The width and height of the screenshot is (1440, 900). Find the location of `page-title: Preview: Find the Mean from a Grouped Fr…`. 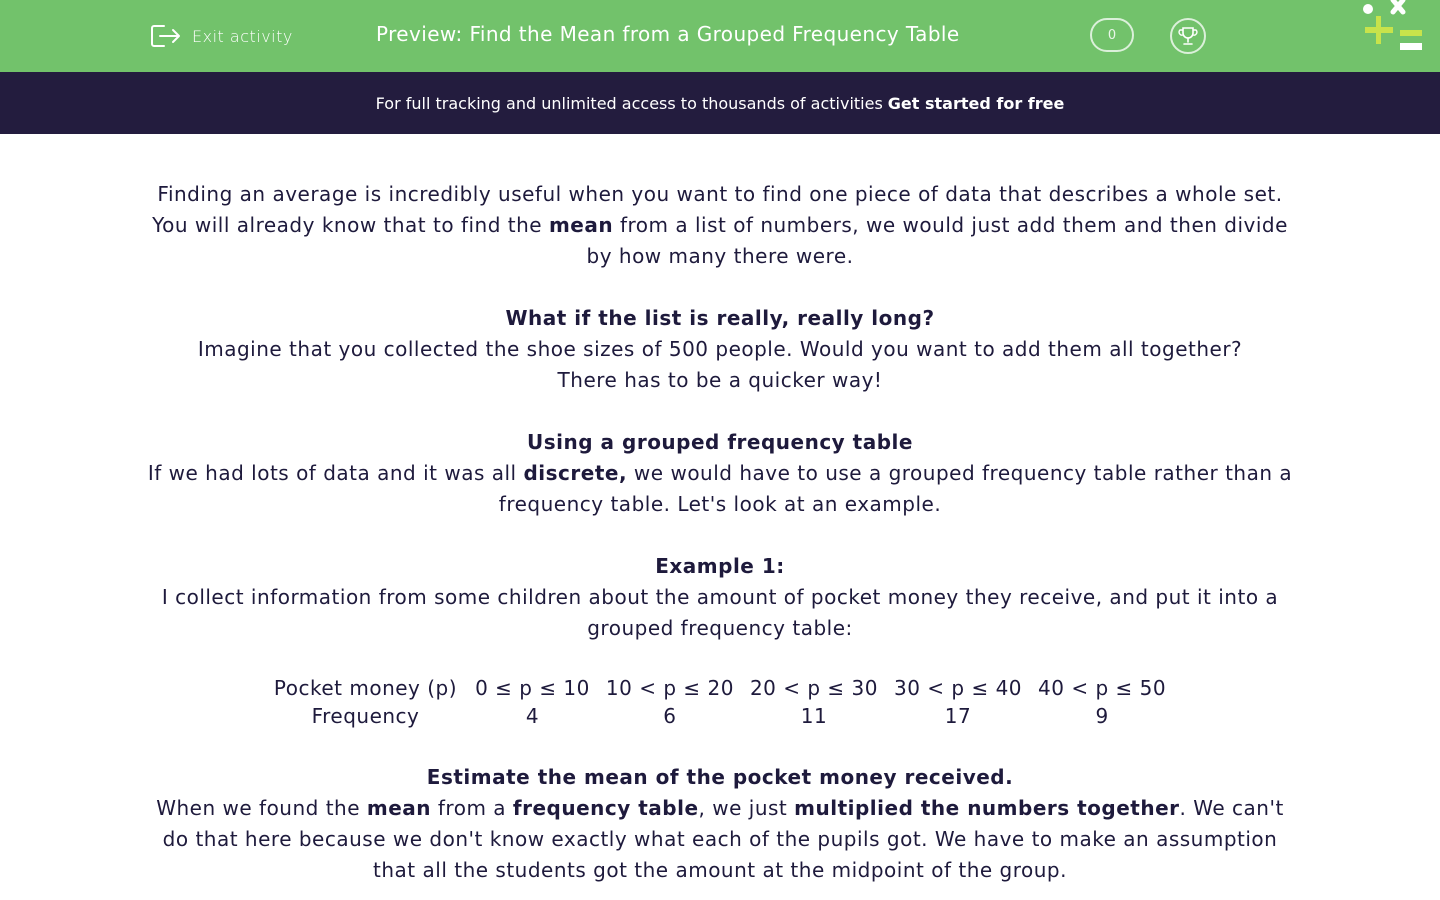

page-title: Preview: Find the Mean from a Grouped Fr… is located at coordinates (668, 34).